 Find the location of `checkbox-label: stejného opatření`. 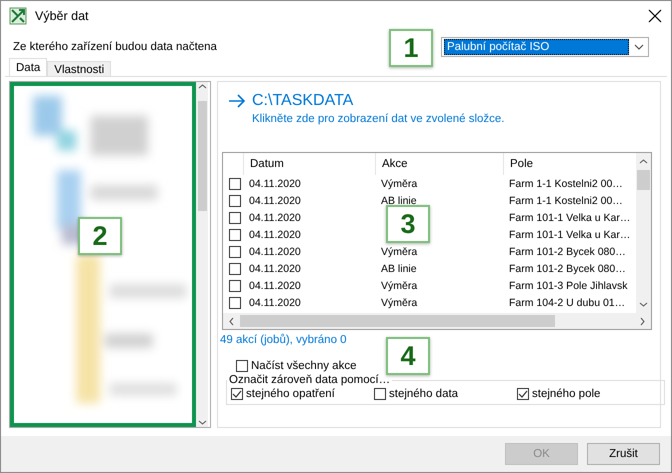

checkbox-label: stejného opatření is located at coordinates (290, 394).